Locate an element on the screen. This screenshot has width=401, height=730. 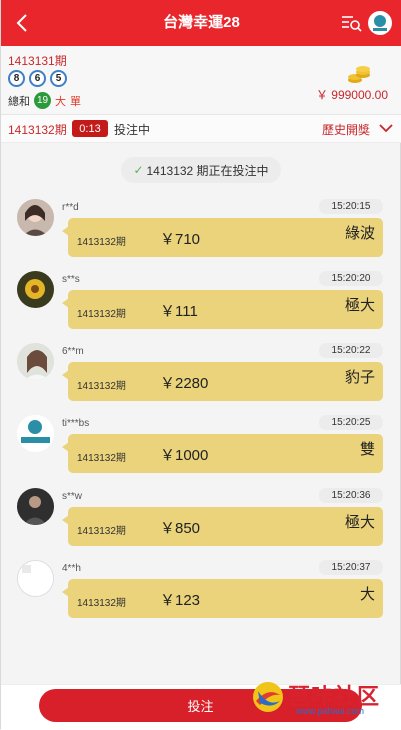
result-balls: 8 6 5 is located at coordinates (37, 78).